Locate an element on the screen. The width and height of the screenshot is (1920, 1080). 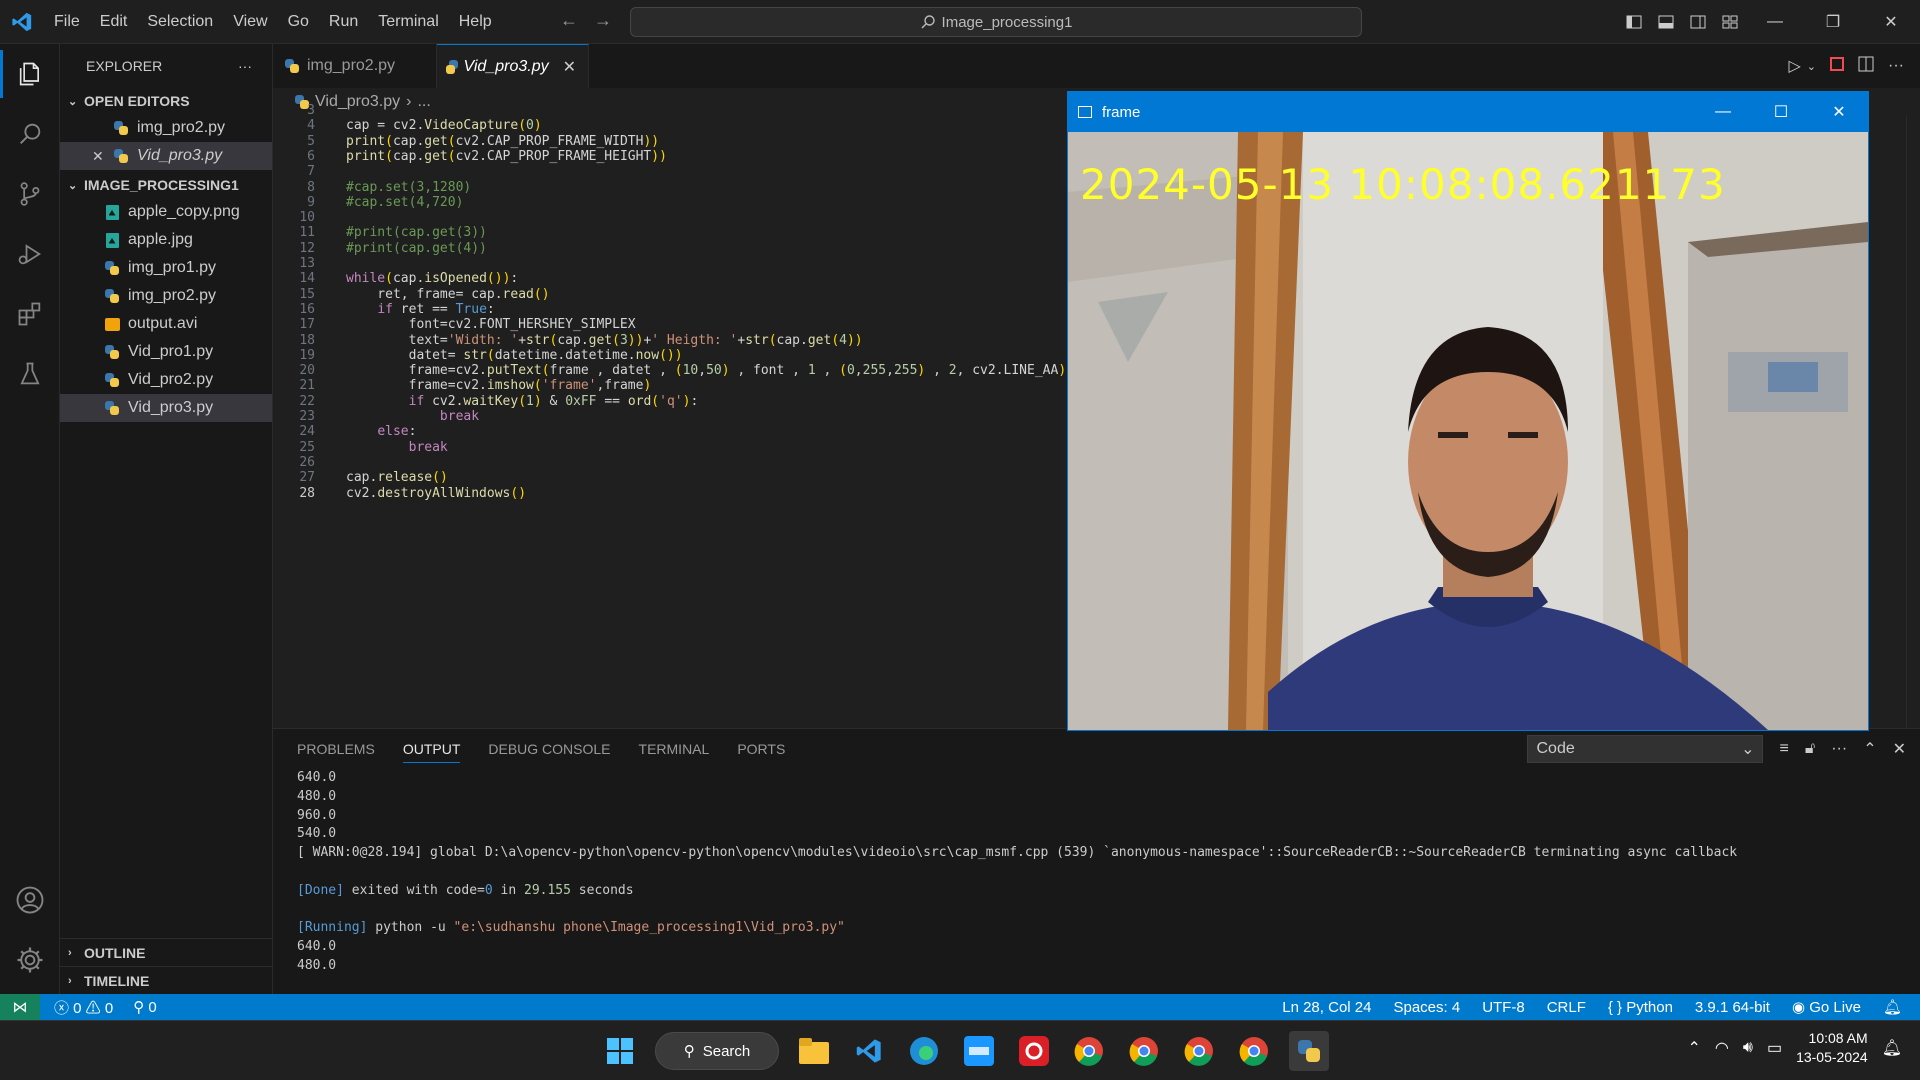
tab-problems: PROBLEMS is located at coordinates (336, 749).